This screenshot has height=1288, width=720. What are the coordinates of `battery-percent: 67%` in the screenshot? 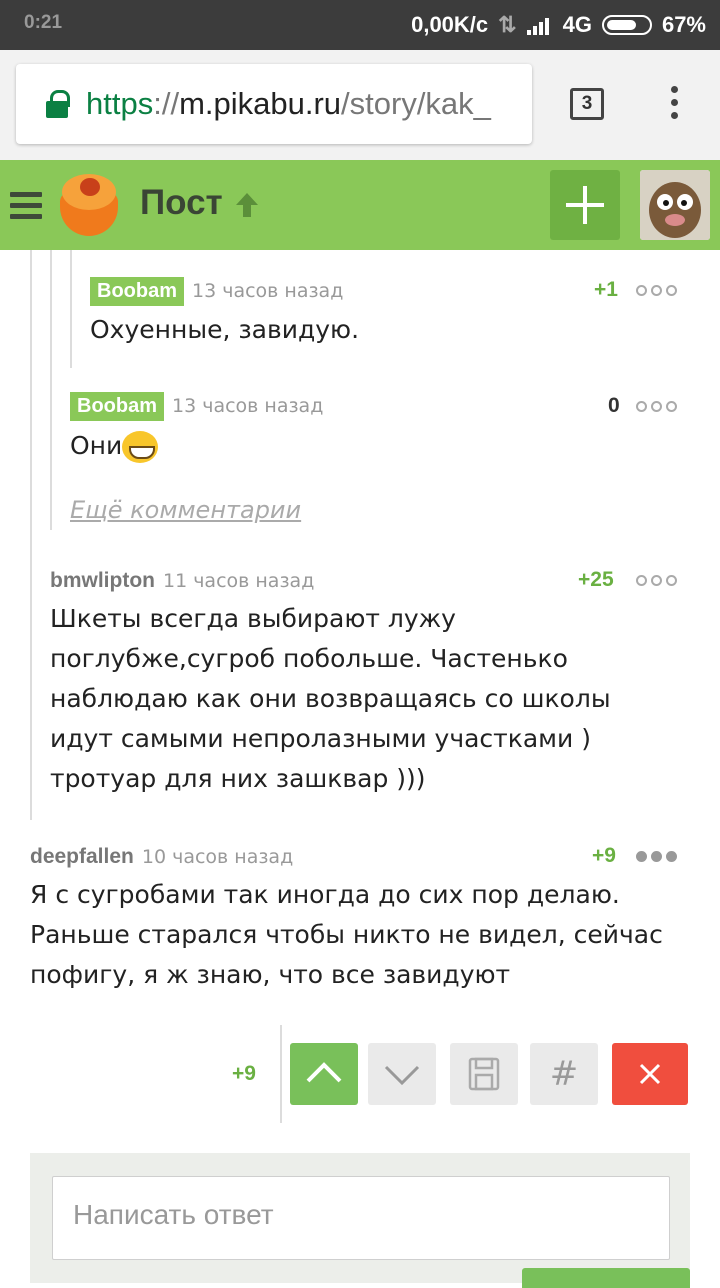 It's located at (683, 24).